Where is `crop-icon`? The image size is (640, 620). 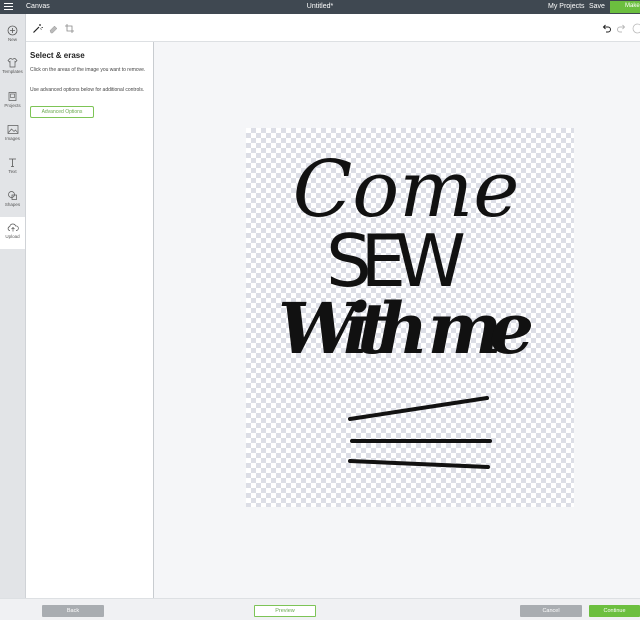
crop-icon is located at coordinates (69, 28).